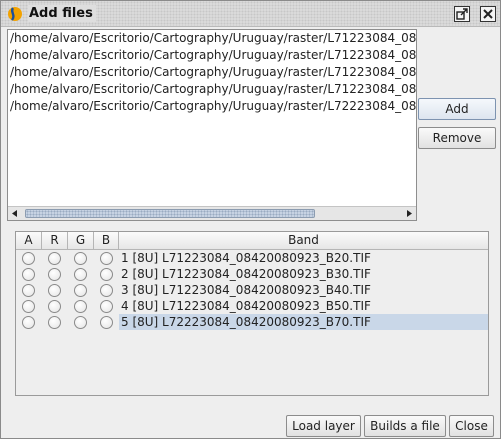  I want to click on close-icon, so click(488, 14).